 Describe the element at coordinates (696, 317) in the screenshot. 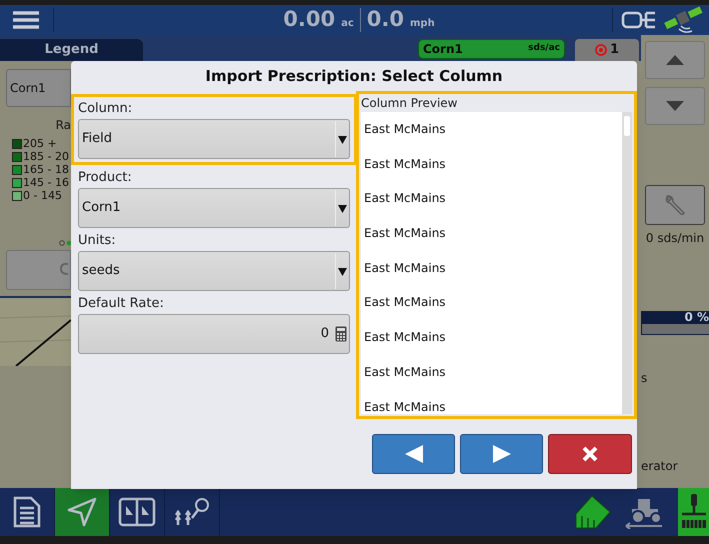

I see `progress-reading: 0 %` at that location.